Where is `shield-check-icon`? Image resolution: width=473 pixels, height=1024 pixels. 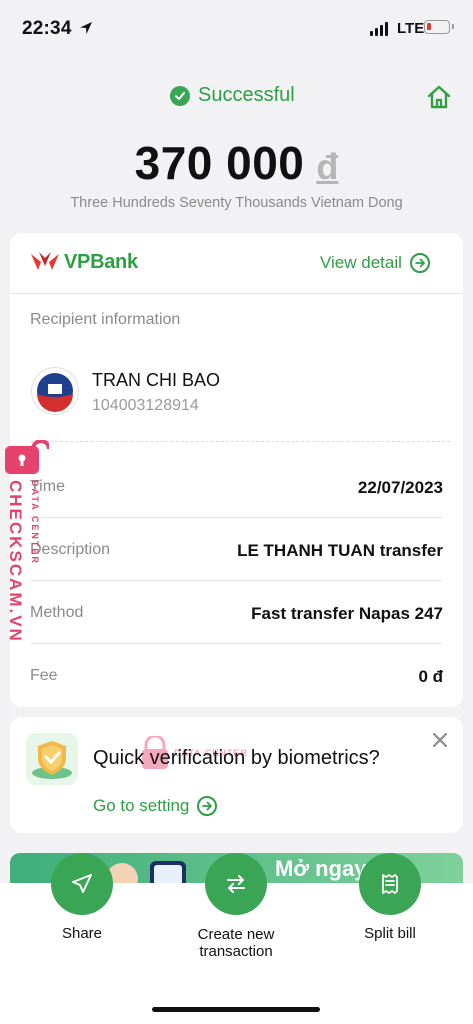 shield-check-icon is located at coordinates (52, 759).